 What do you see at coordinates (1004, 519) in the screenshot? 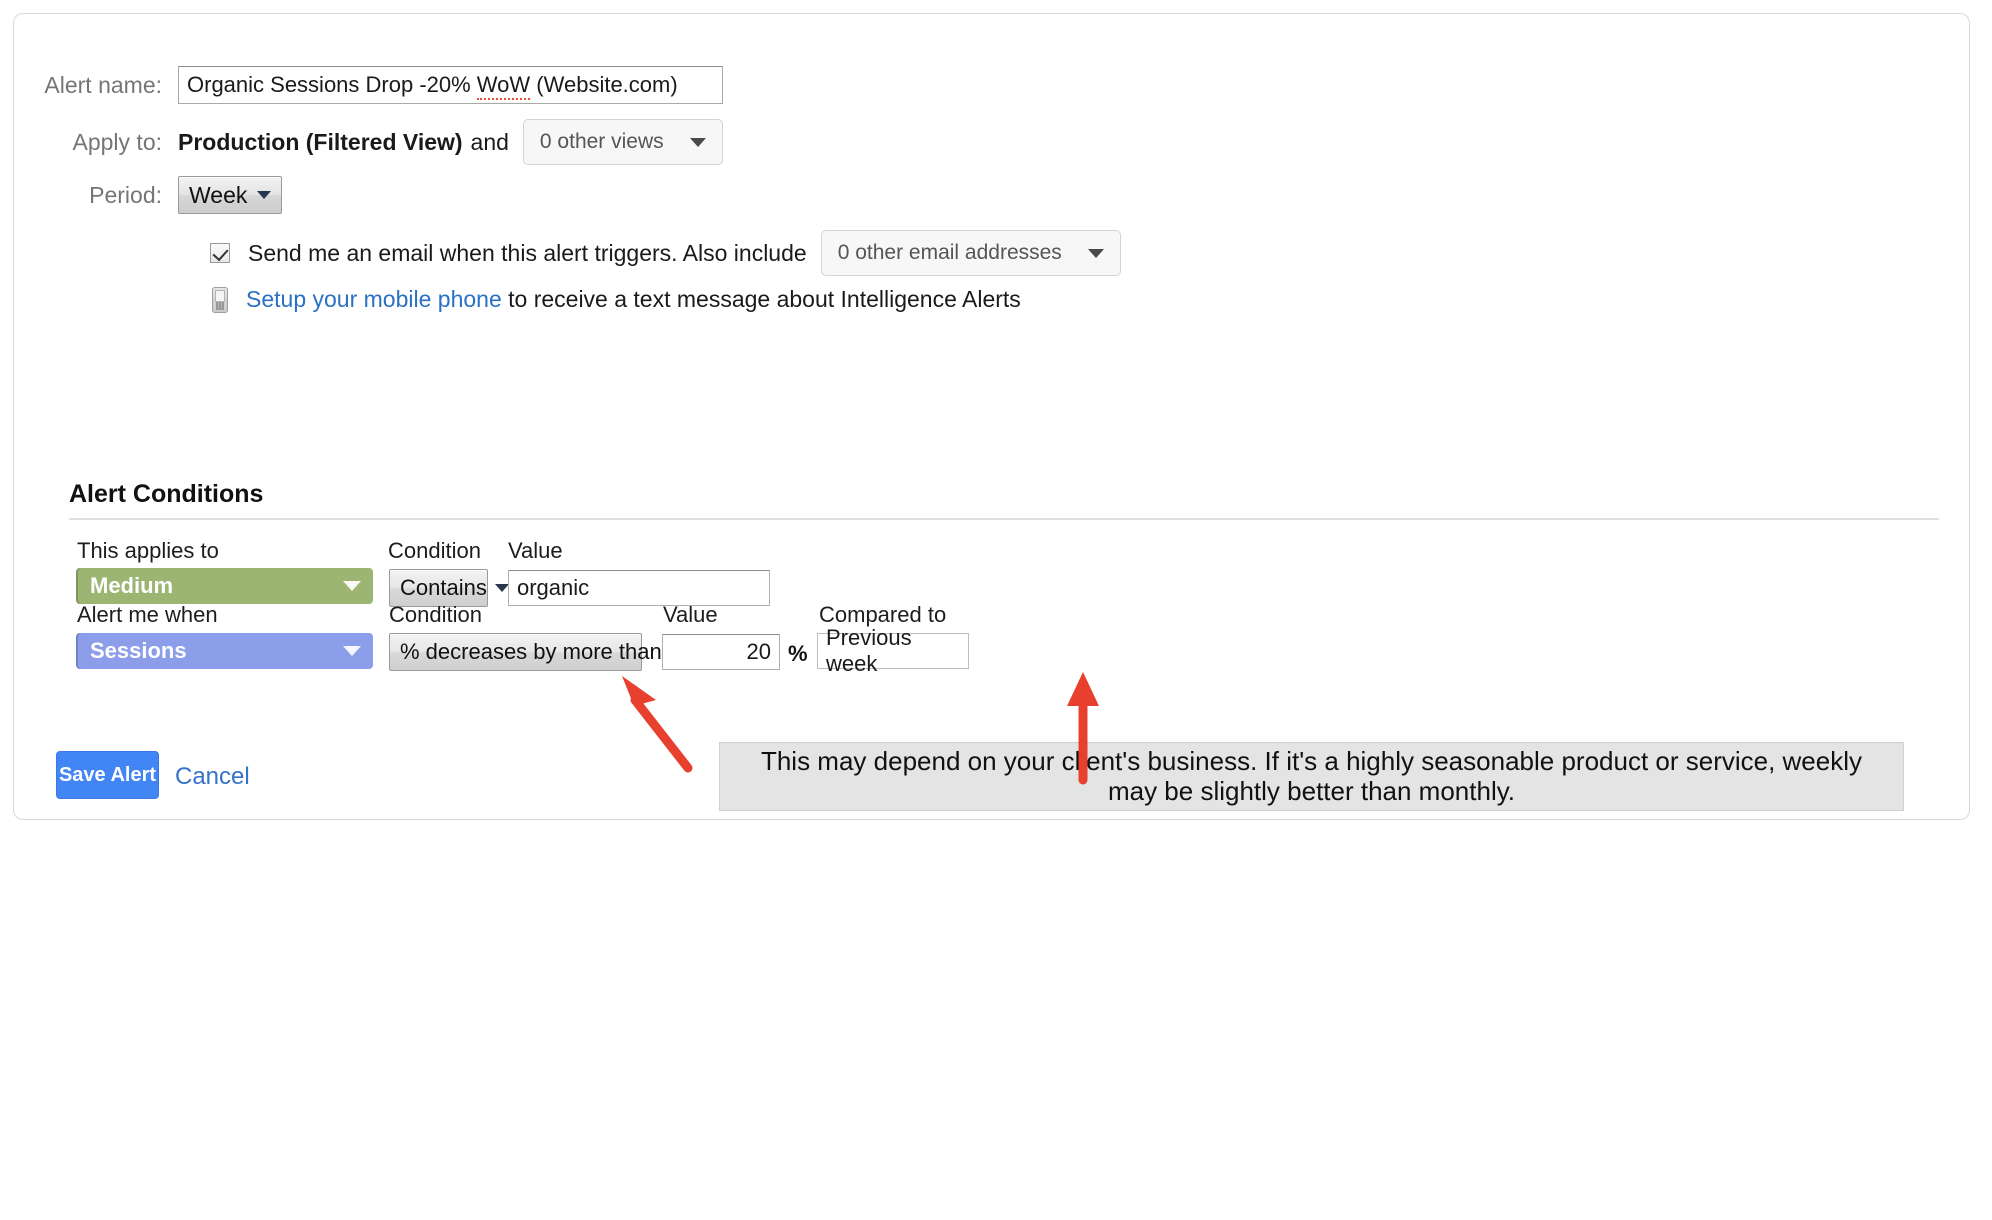
I see `section-divider` at bounding box center [1004, 519].